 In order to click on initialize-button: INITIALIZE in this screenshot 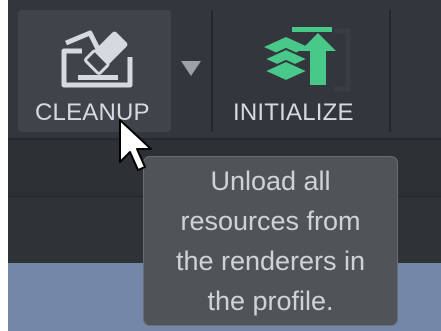, I will do `click(303, 71)`.